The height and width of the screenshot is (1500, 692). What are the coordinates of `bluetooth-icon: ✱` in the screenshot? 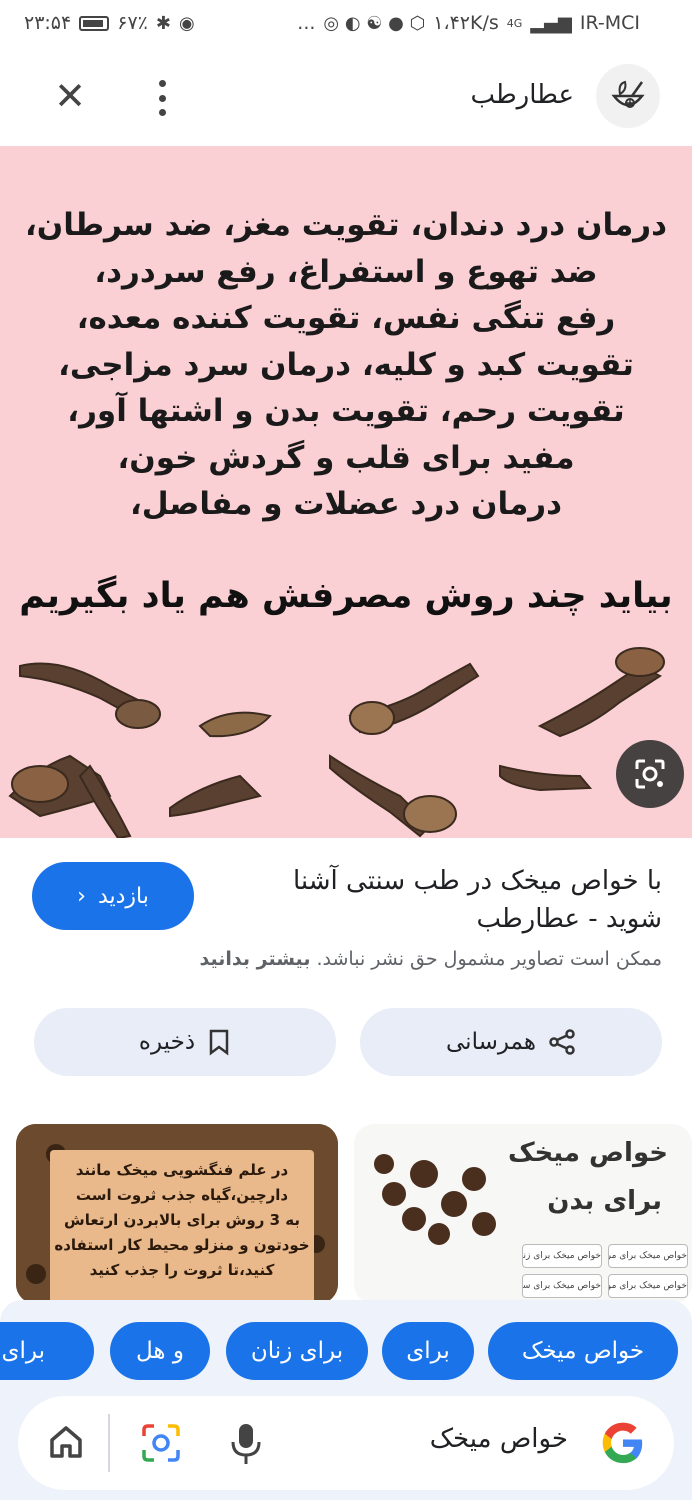 It's located at (163, 23).